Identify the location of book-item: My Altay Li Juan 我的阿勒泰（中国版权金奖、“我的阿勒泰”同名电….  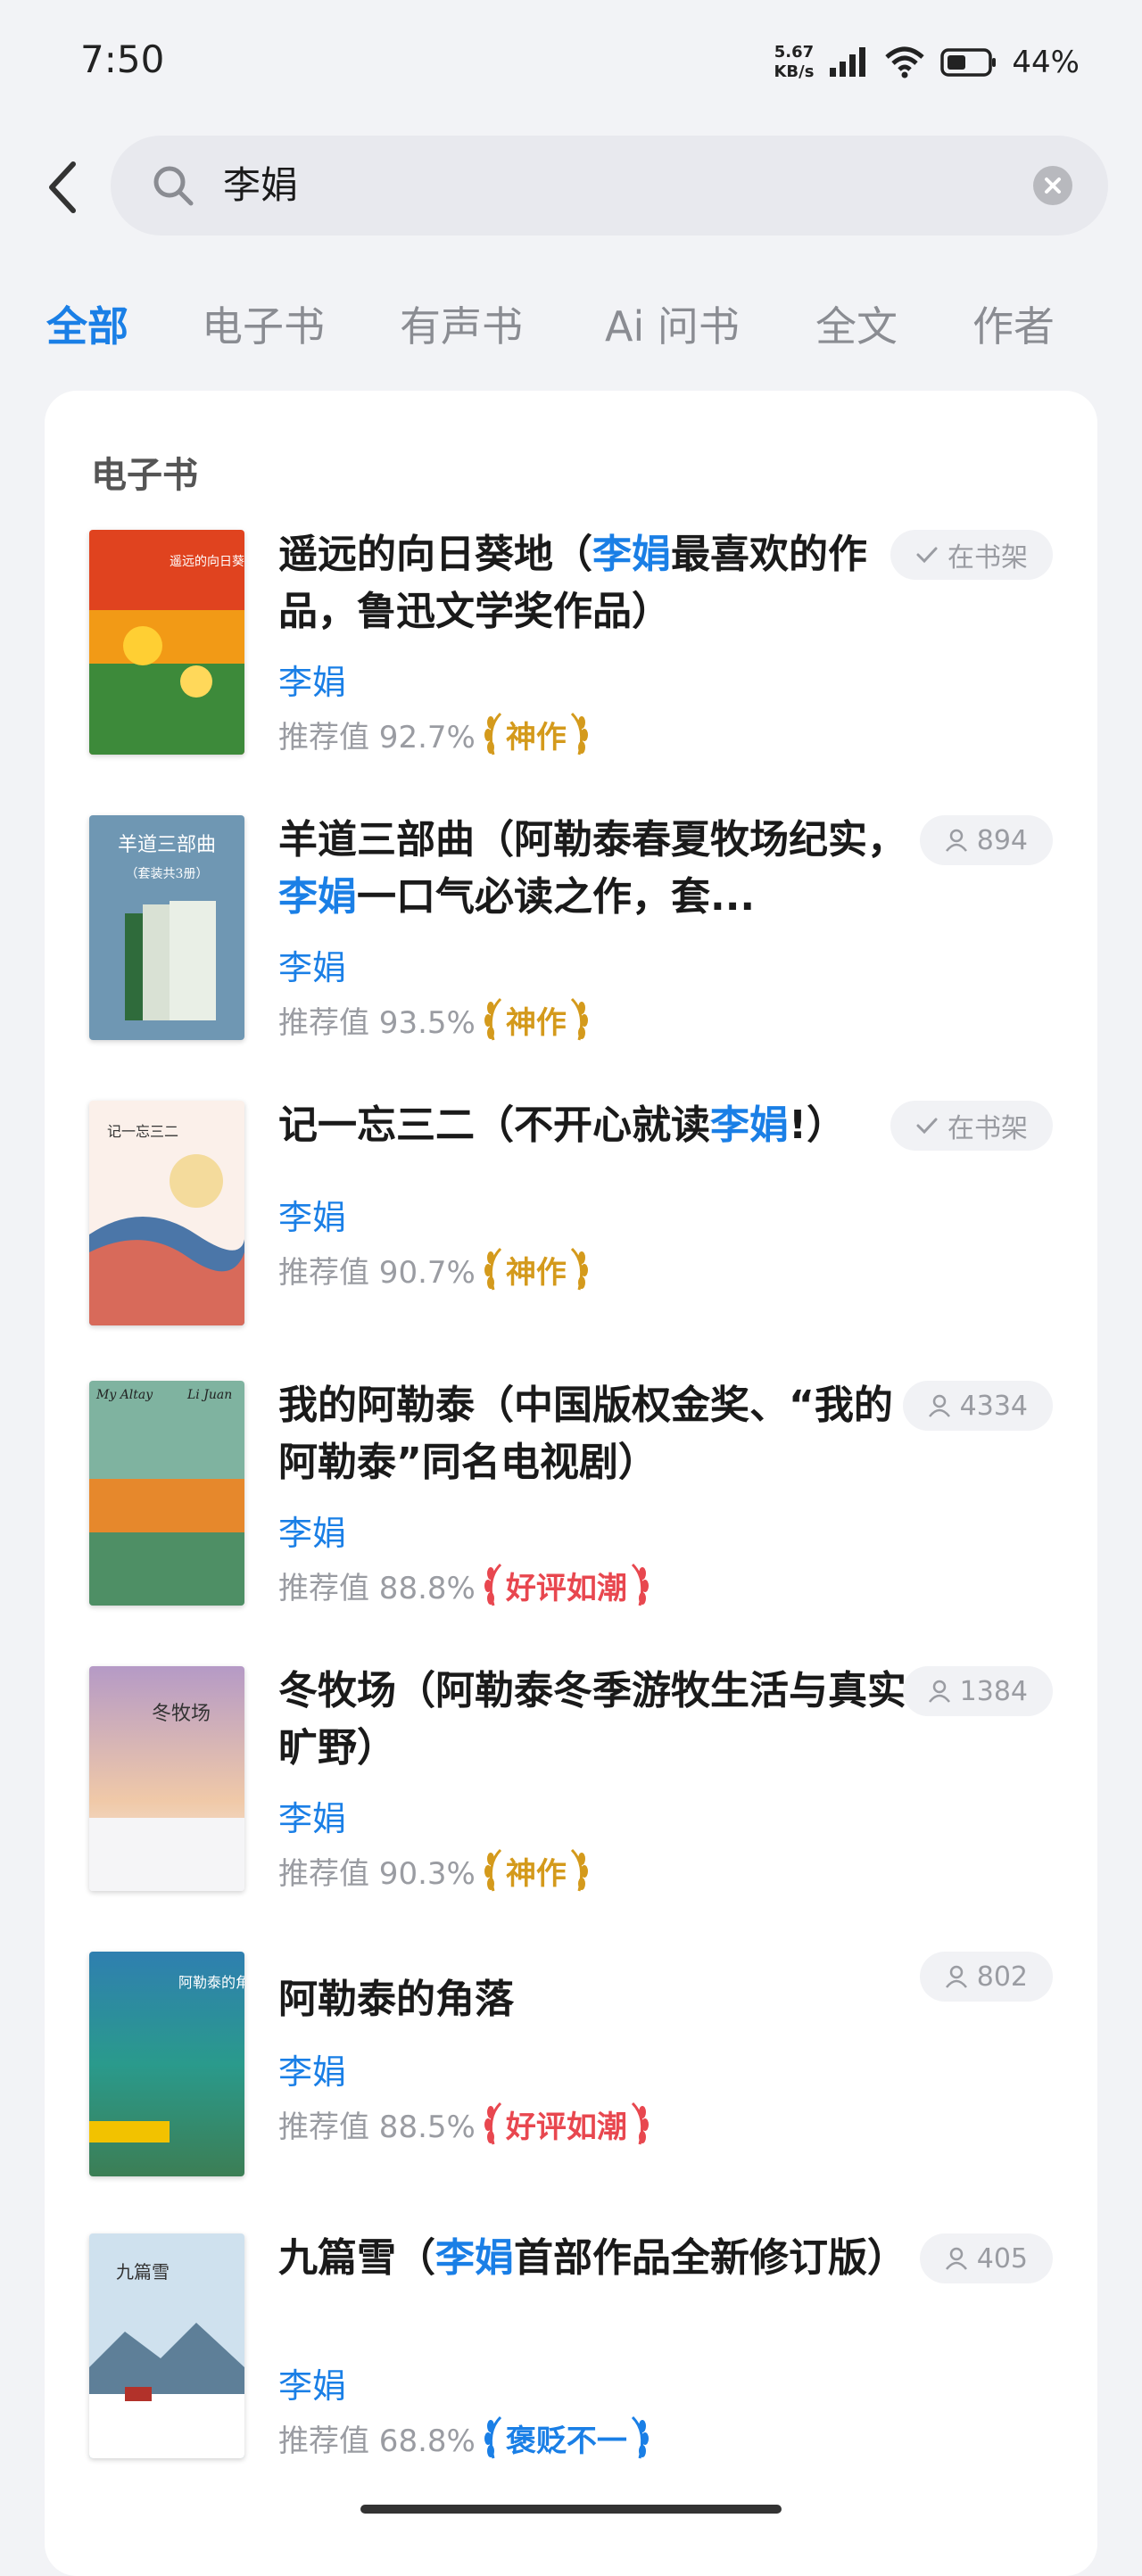
(571, 1506).